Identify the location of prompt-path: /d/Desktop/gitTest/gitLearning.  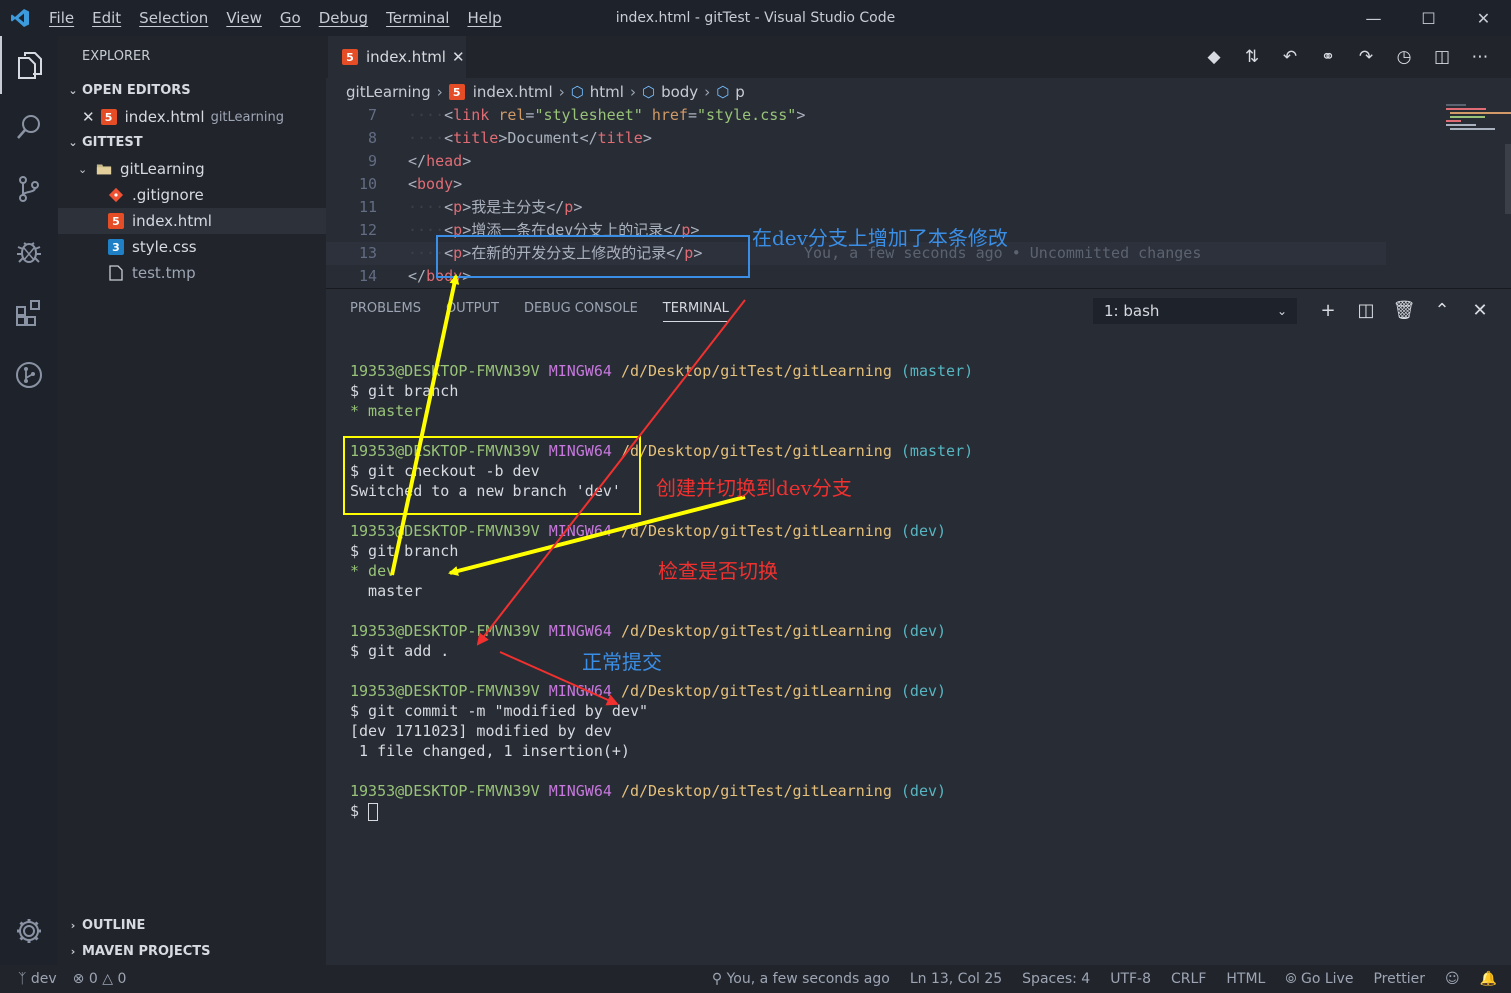
(756, 791).